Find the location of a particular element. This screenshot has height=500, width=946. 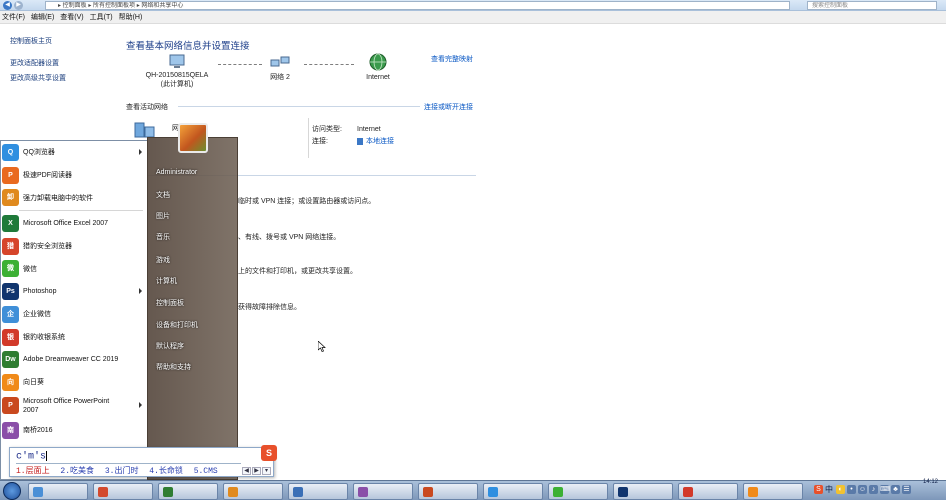

sidebar-advanced-sharing-link: 更改高级共享设置 is located at coordinates (65, 78).